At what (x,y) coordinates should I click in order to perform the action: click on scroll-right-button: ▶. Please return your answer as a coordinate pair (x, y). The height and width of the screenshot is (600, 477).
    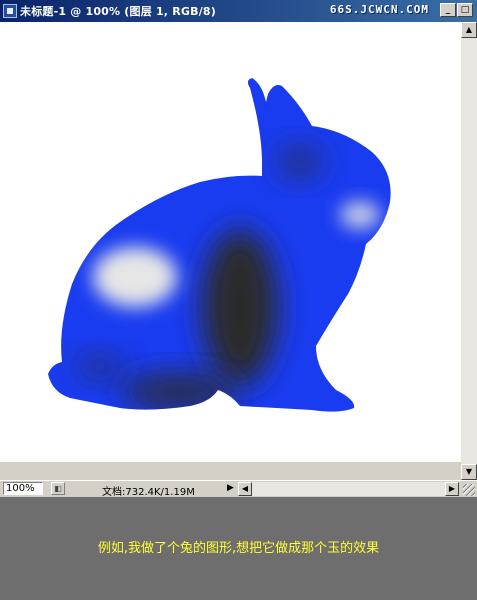
    Looking at the image, I should click on (452, 489).